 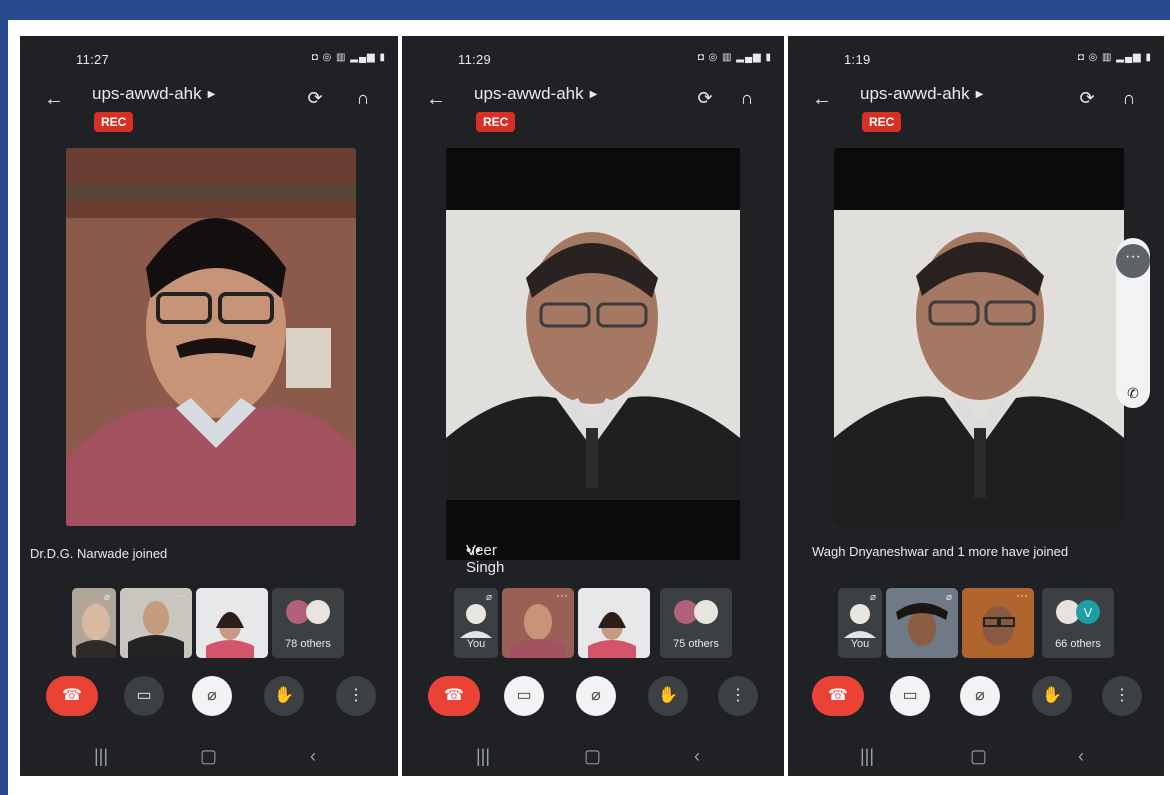 I want to click on join-notification: Dr.D.G. Narwade joined, so click(x=209, y=554).